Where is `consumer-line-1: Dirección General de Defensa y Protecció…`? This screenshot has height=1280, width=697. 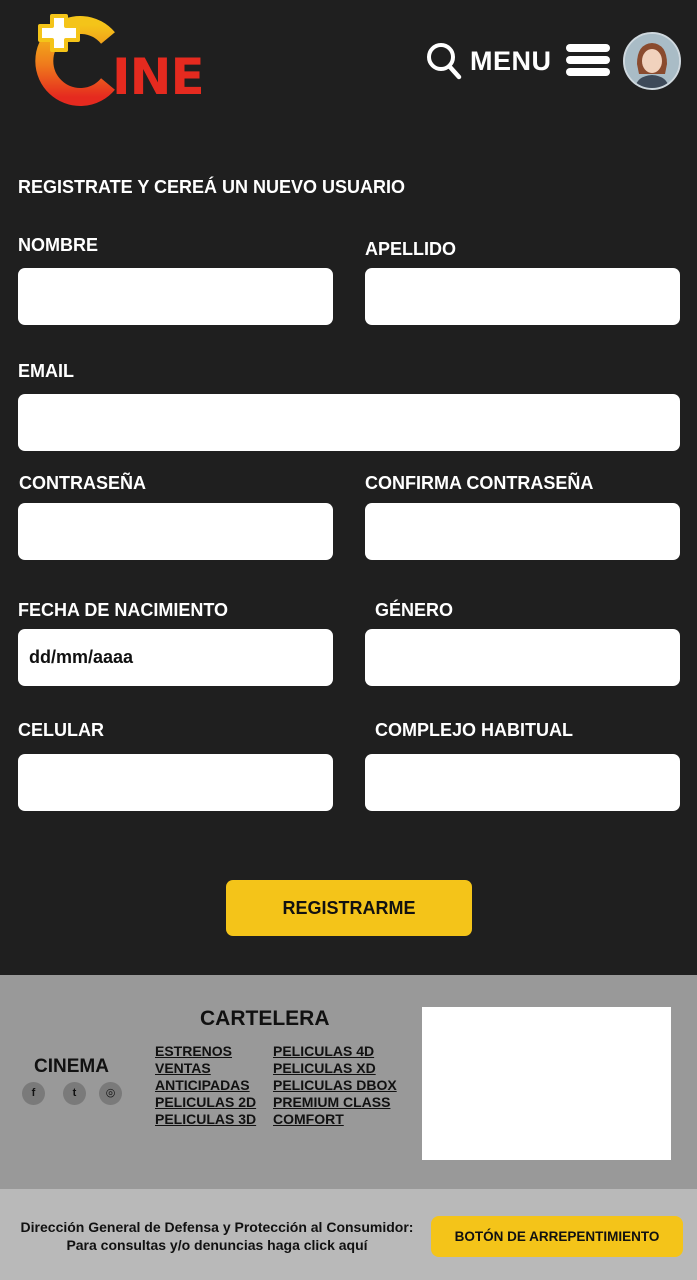 consumer-line-1: Dirección General de Defensa y Protecció… is located at coordinates (217, 1227).